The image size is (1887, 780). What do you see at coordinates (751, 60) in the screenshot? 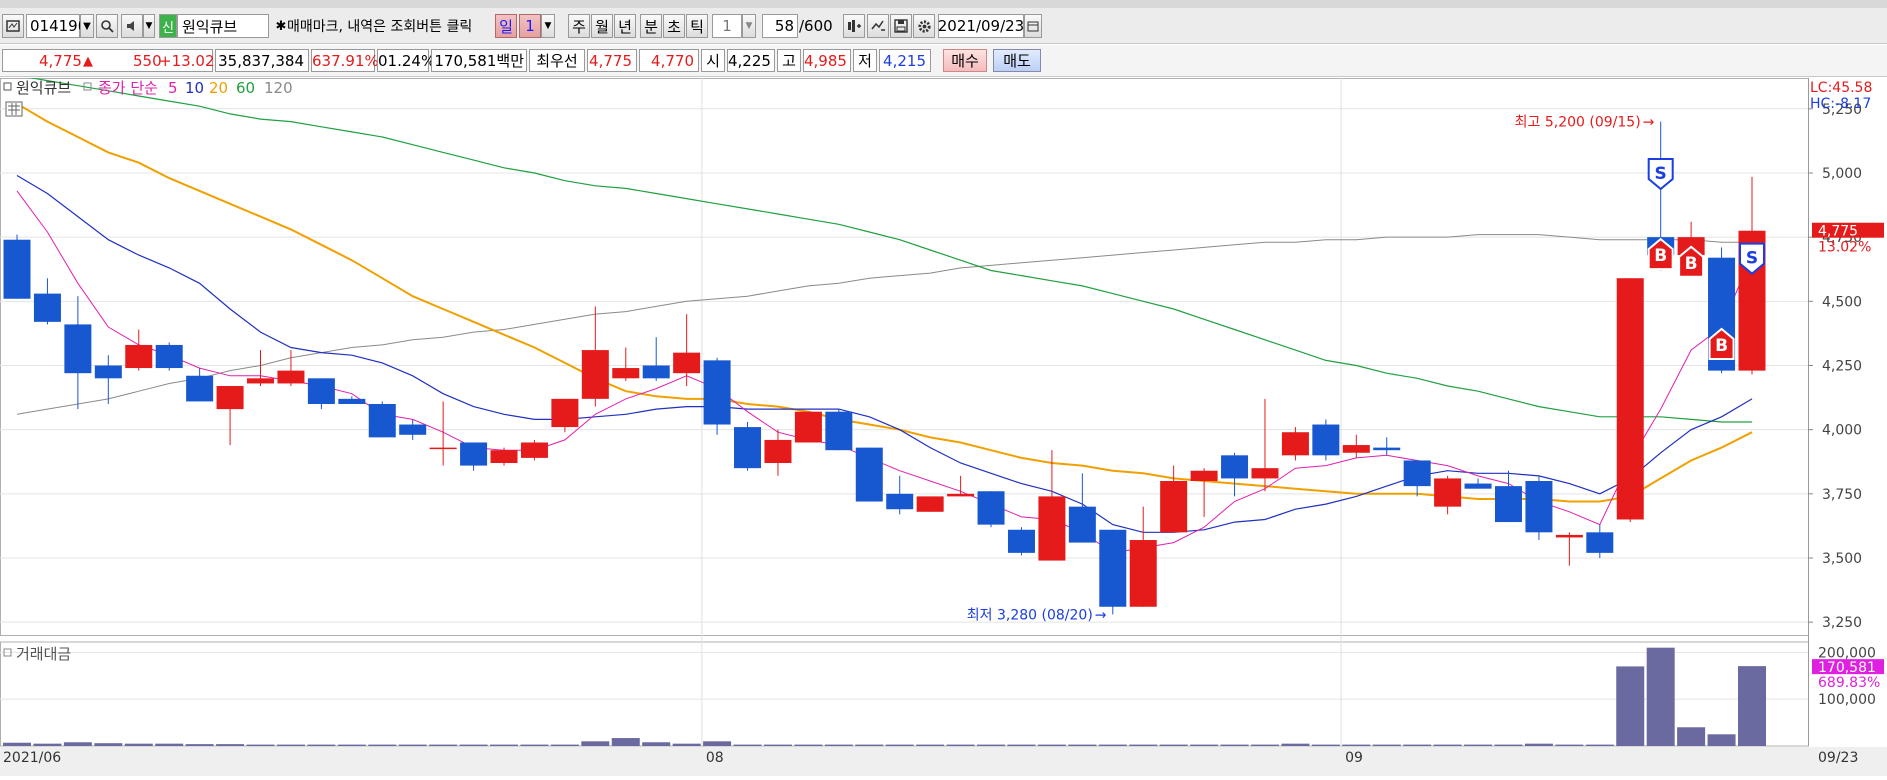
I see `open-price: 4,225` at bounding box center [751, 60].